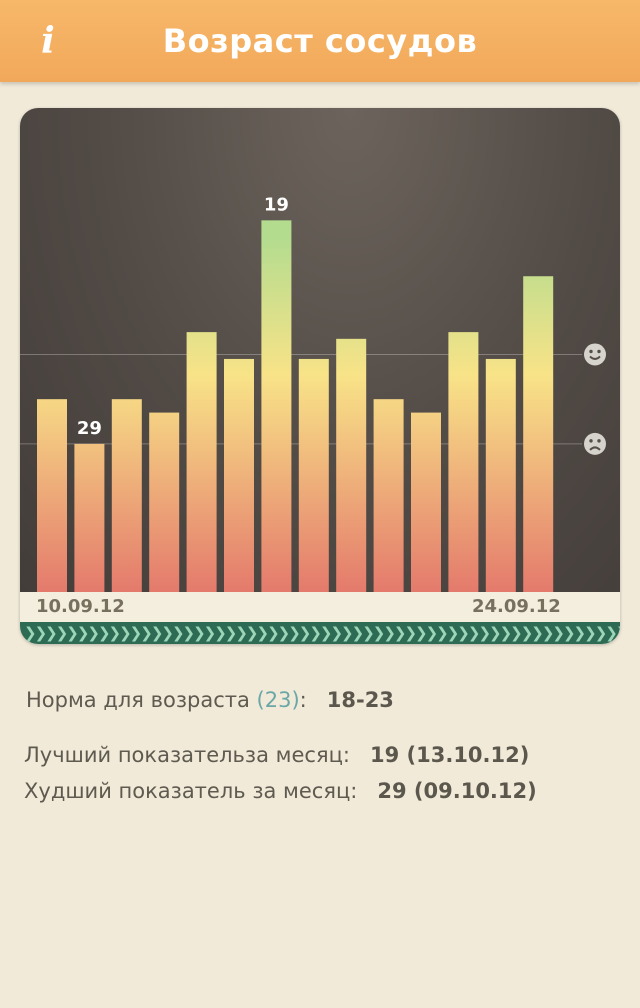 The image size is (640, 1008). Describe the element at coordinates (449, 755) in the screenshot. I see `best-value: 19 (13.10.12)` at that location.